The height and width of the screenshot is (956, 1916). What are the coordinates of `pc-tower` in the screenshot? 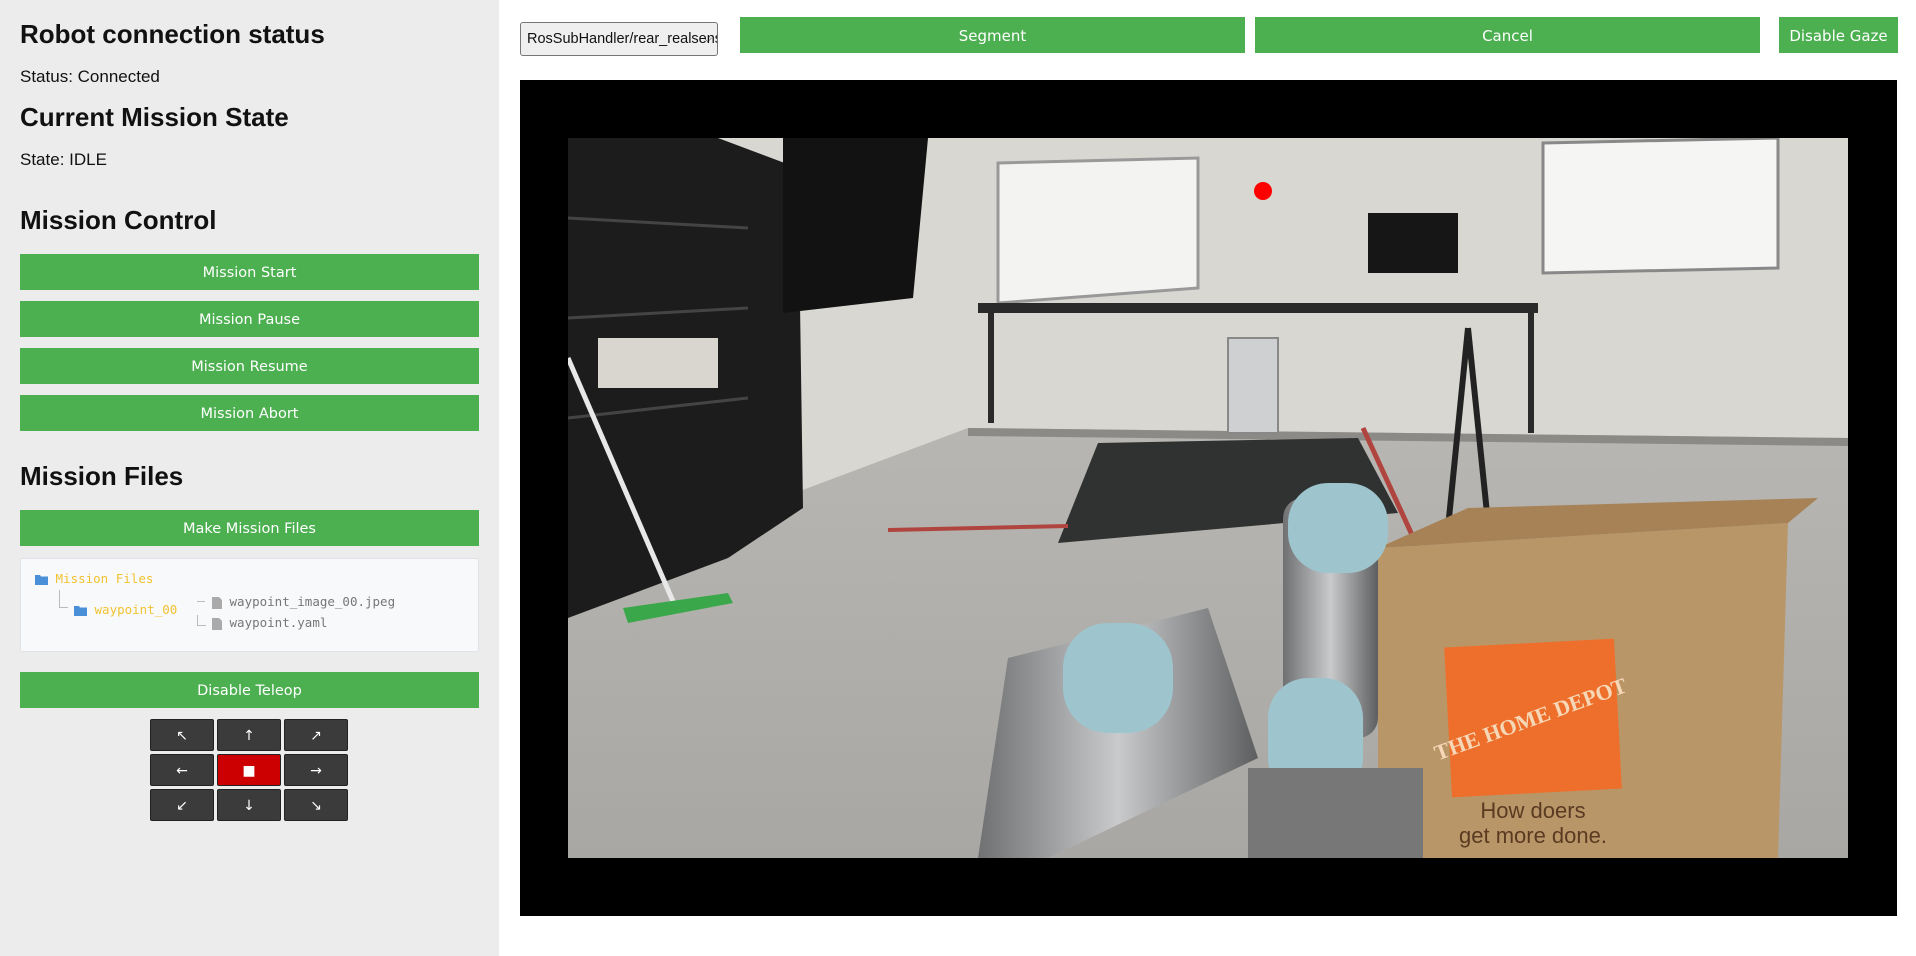 It's located at (1253, 385).